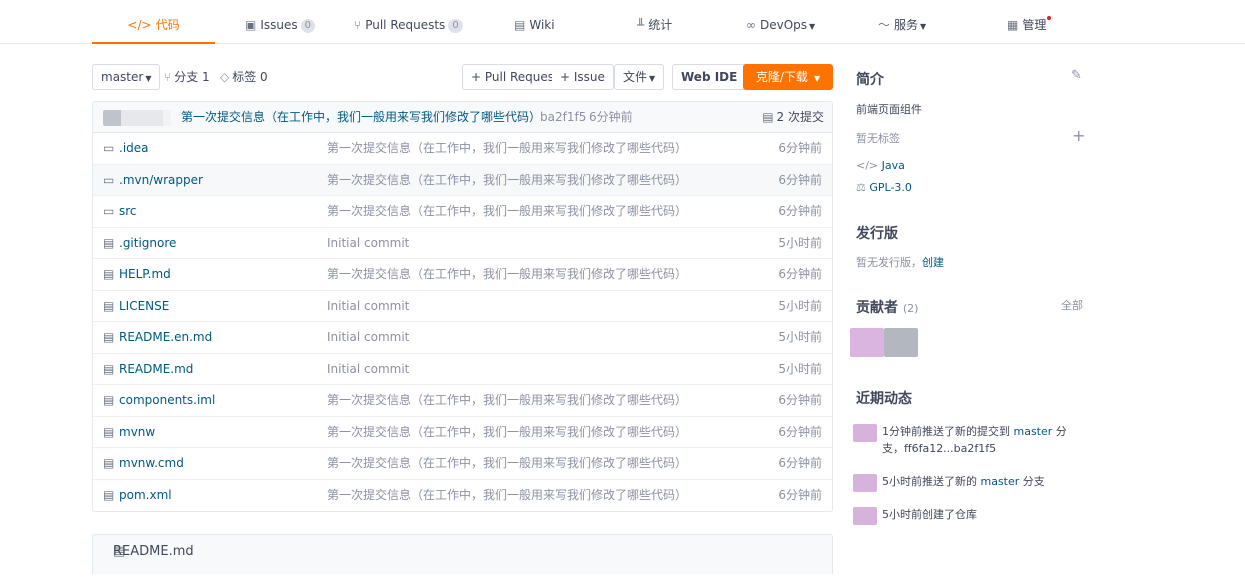 The height and width of the screenshot is (584, 1245). I want to click on pull-request-icon: ⑂, so click(358, 25).